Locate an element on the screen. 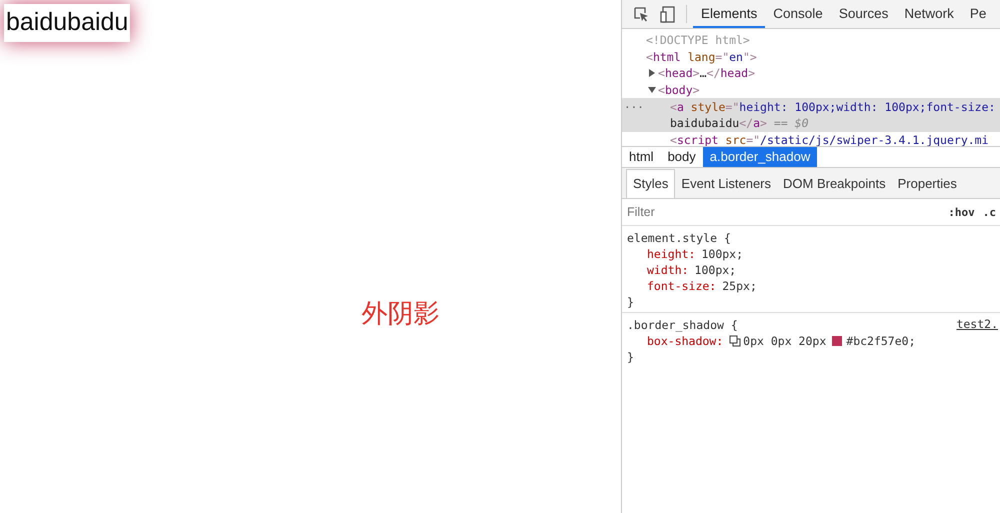 Image resolution: width=1000 pixels, height=513 pixels. dom-node-line: <html lang="en"> is located at coordinates (701, 57).